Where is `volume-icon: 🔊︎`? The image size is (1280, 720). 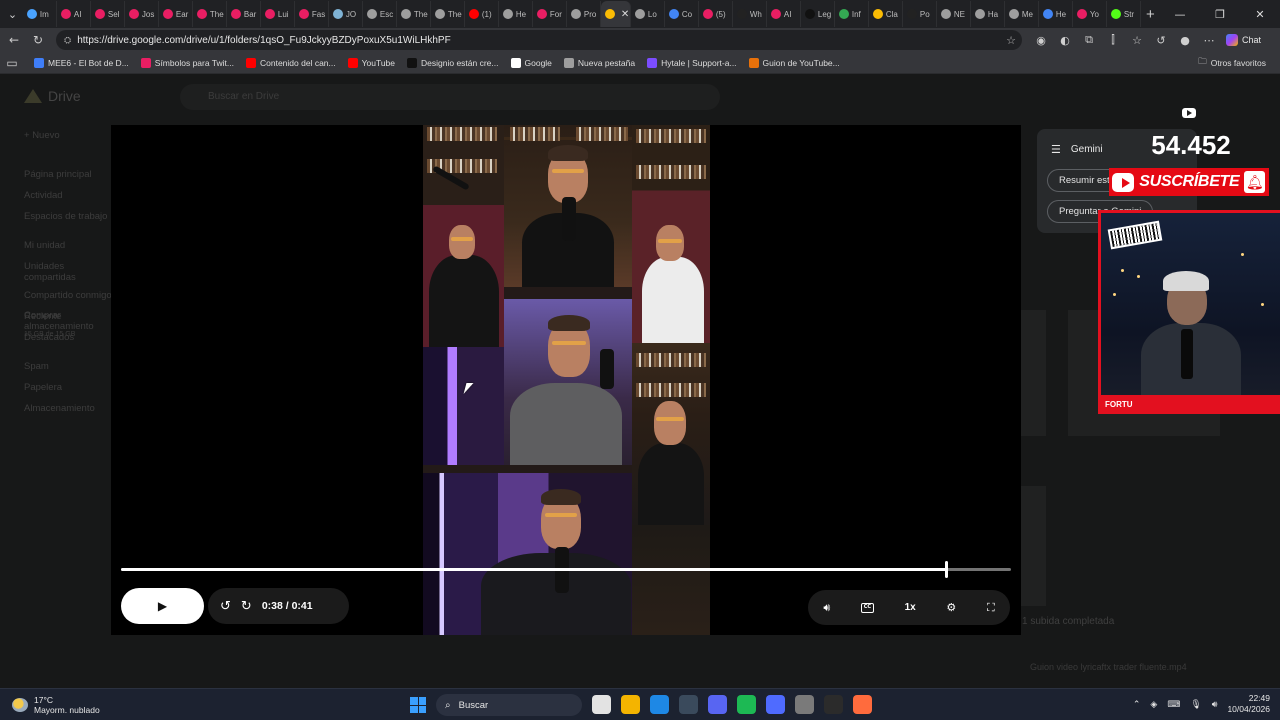 volume-icon: 🔊︎ is located at coordinates (826, 608).